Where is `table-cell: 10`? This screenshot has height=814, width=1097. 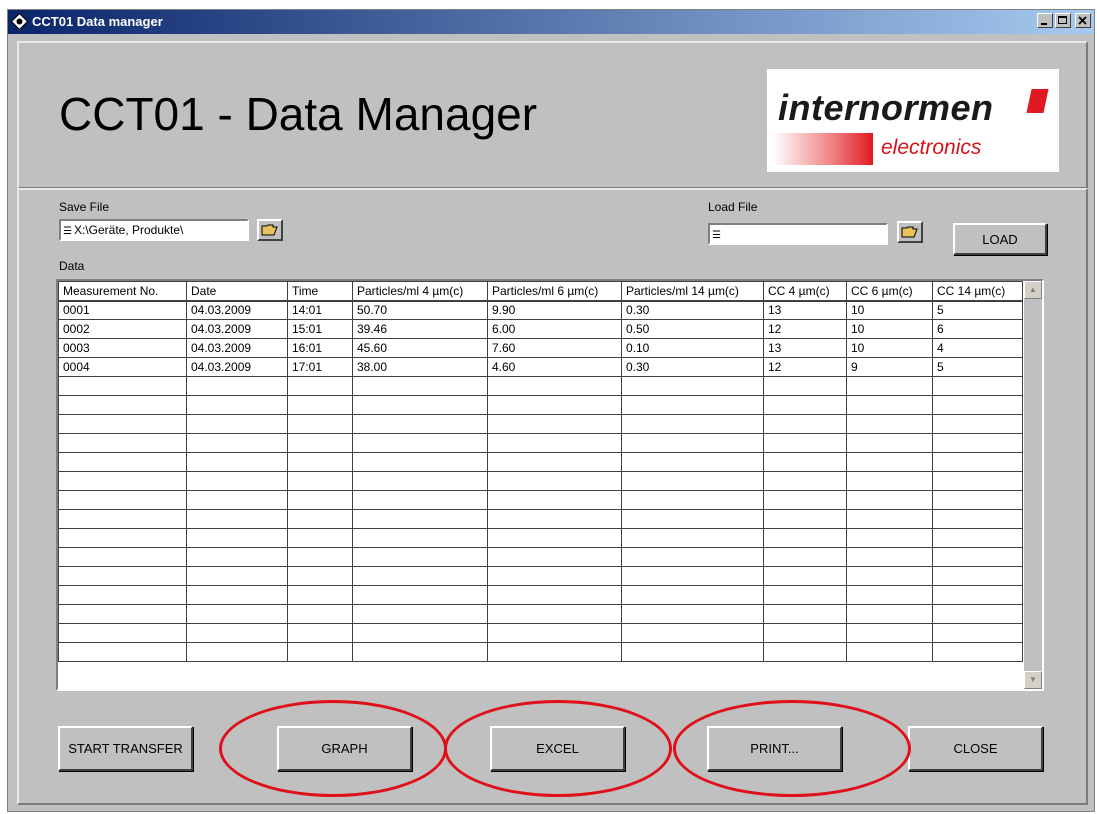 table-cell: 10 is located at coordinates (889, 329).